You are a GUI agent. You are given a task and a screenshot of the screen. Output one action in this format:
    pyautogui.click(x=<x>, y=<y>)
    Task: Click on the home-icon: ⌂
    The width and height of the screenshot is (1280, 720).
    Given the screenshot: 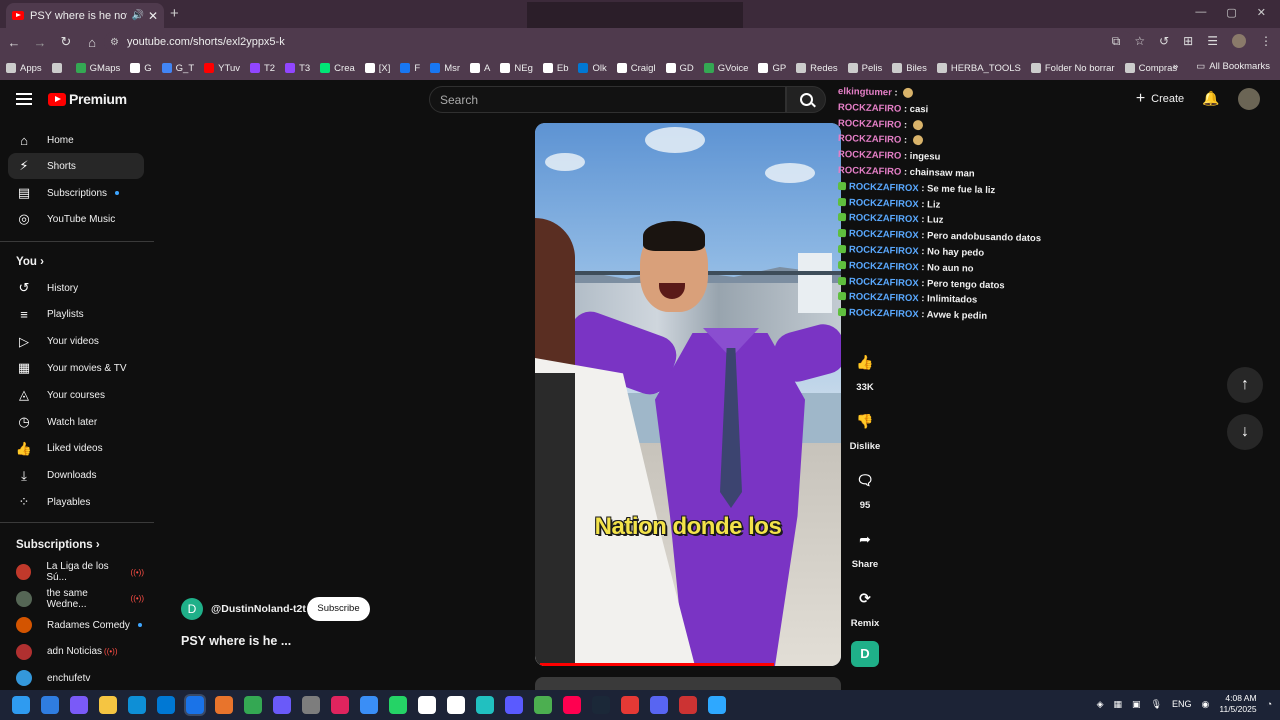 What is the action you would take?
    pyautogui.click(x=92, y=42)
    